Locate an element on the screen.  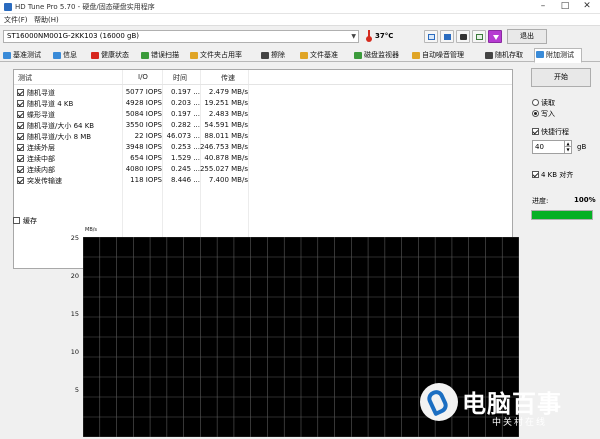
tab-label: 自动噪音管理 is located at coordinates (443, 55).